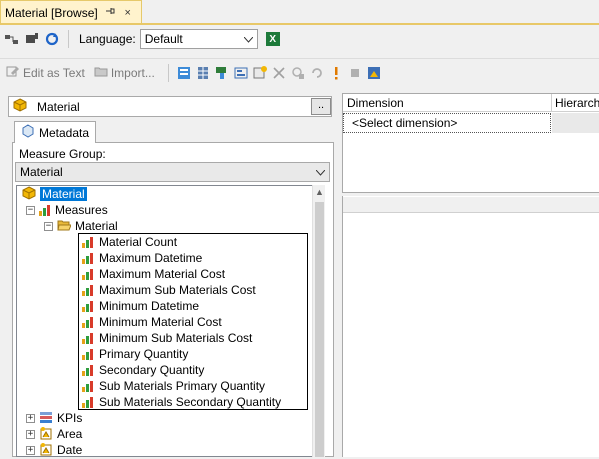 The image size is (599, 459). Describe the element at coordinates (181, 402) in the screenshot. I see `measure-item: Sub Materials Secondary Quantity` at that location.